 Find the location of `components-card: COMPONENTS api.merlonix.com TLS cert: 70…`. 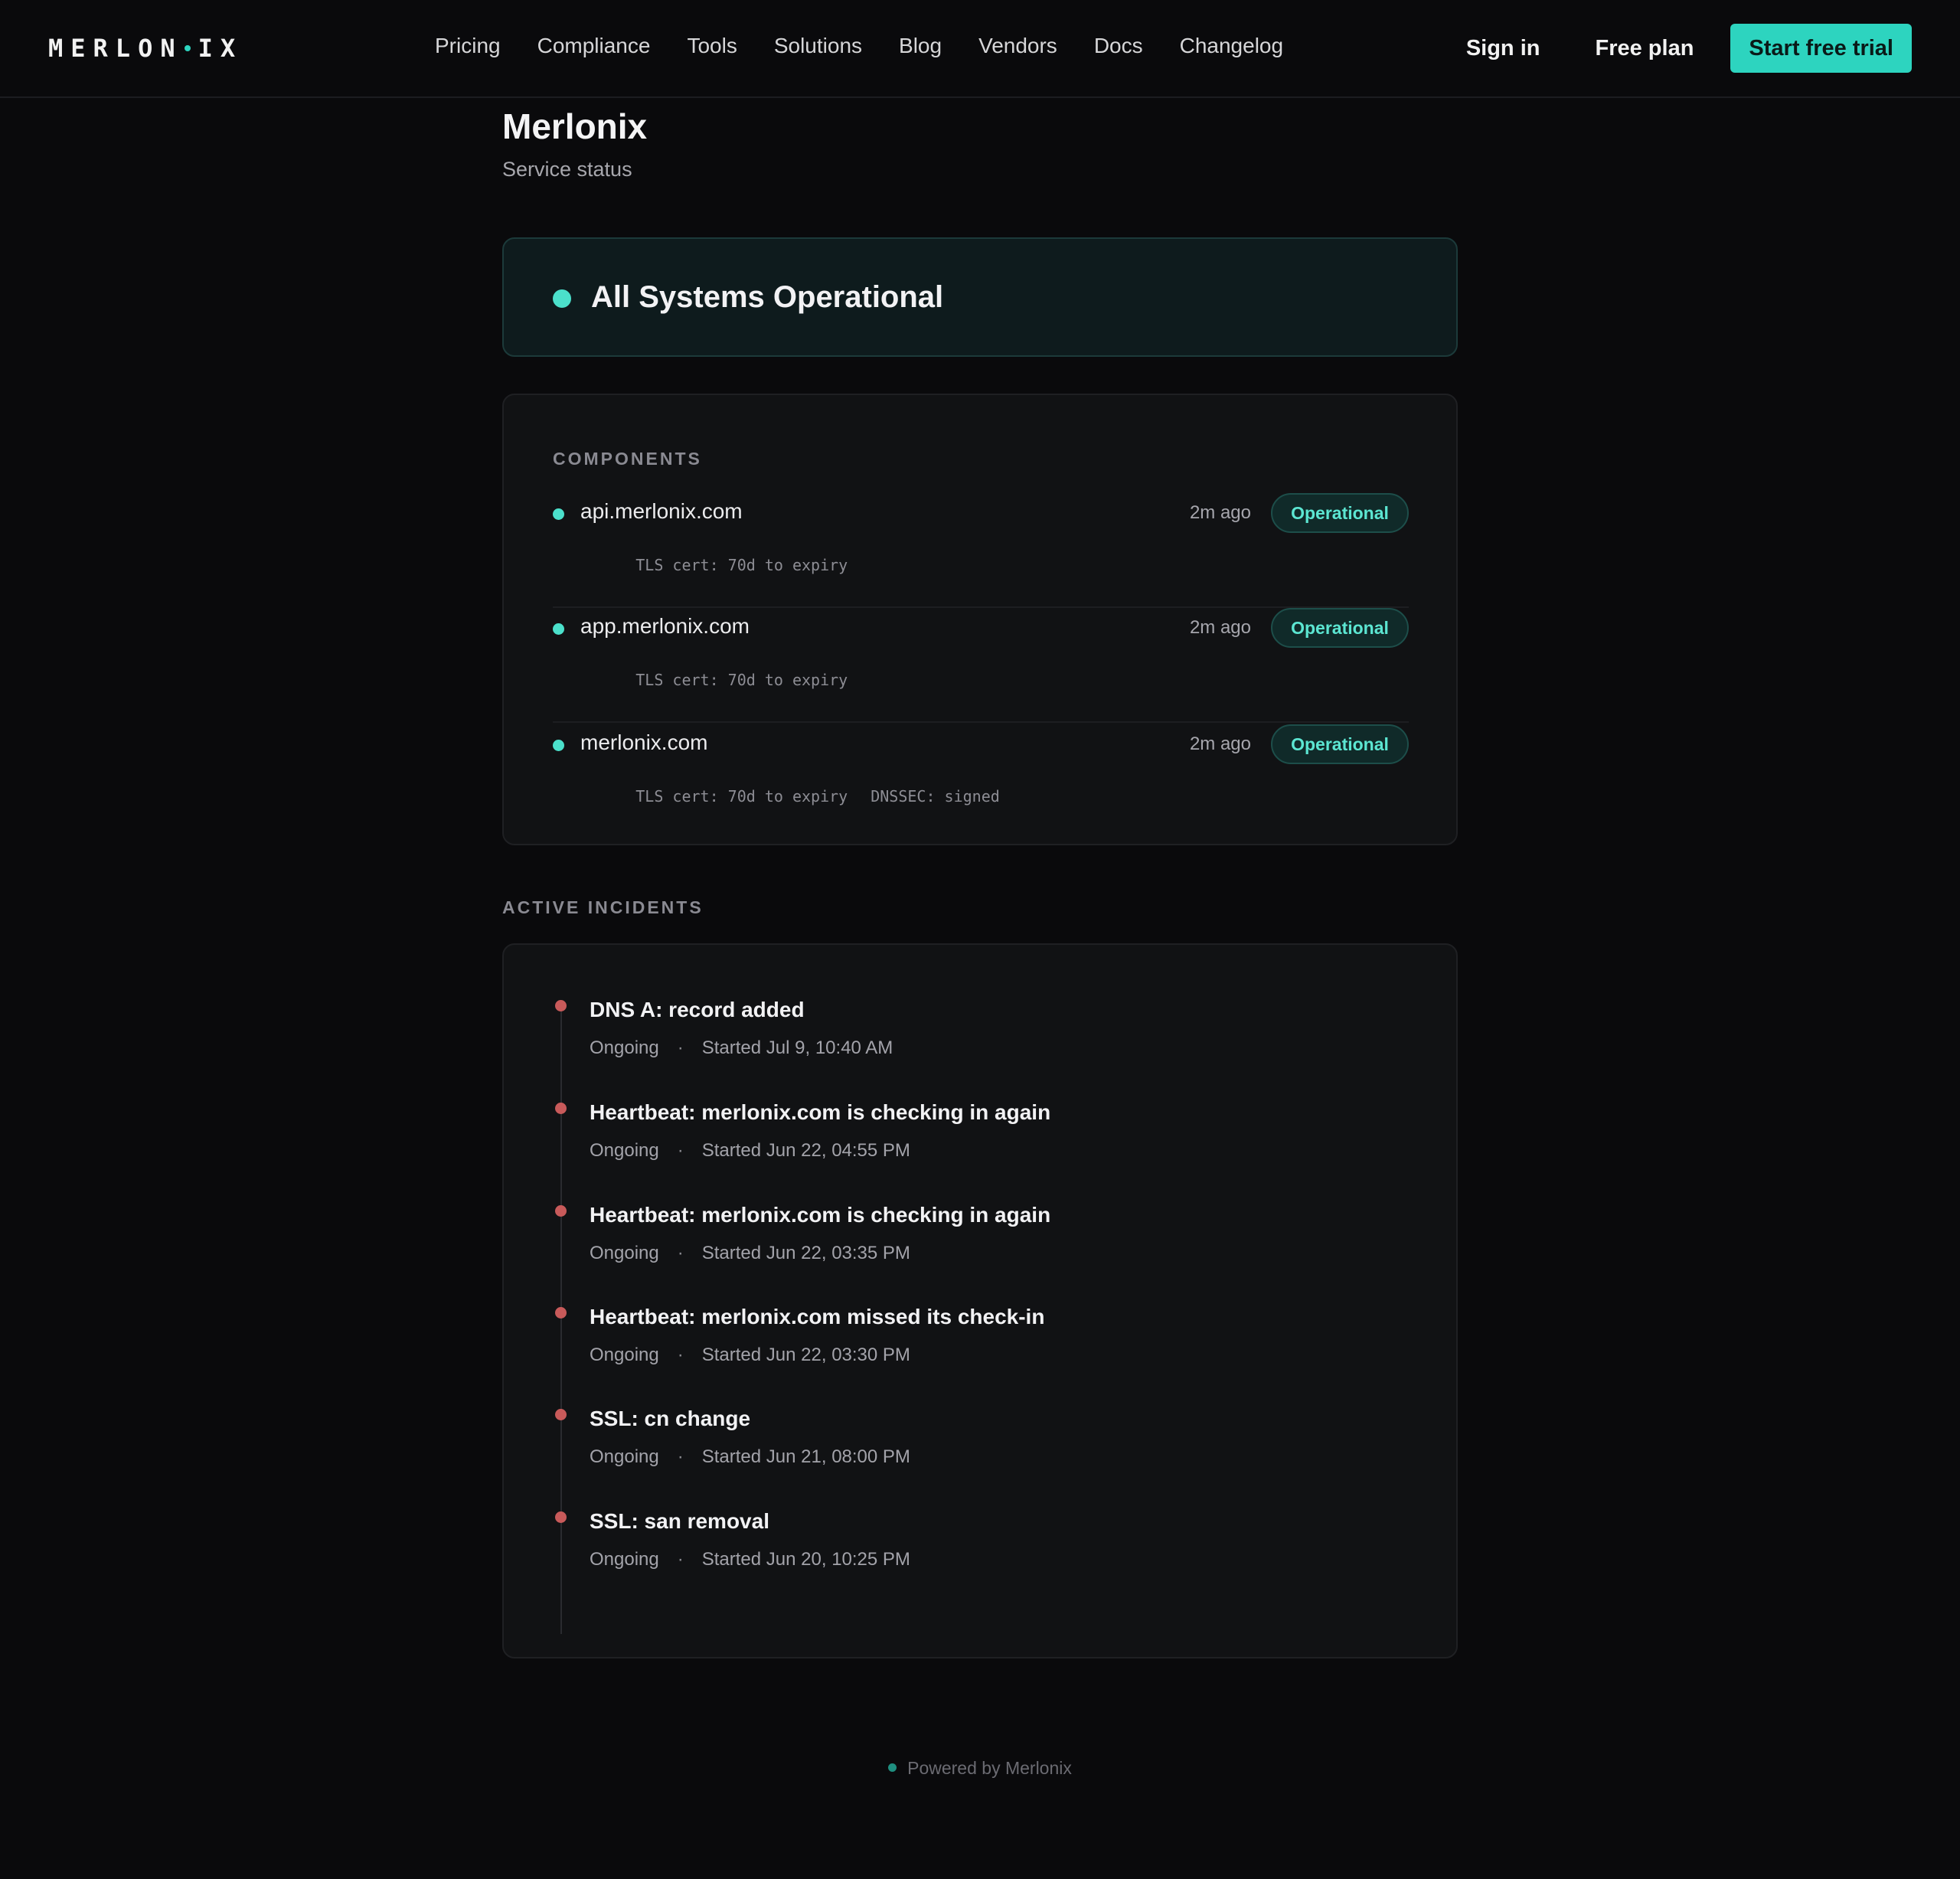

components-card: COMPONENTS api.merlonix.com TLS cert: 70… is located at coordinates (980, 619).